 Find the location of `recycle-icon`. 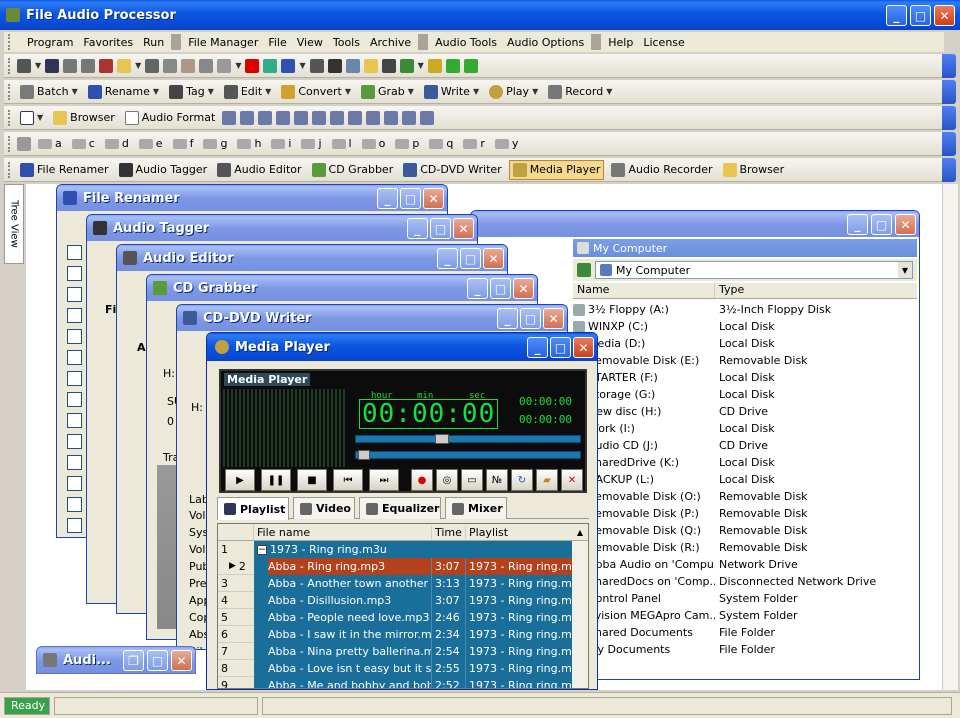

recycle-icon is located at coordinates (270, 65).